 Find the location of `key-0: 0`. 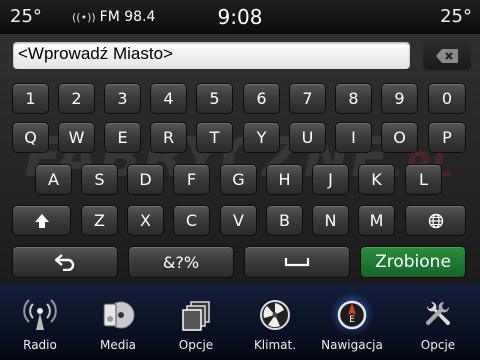

key-0: 0 is located at coordinates (447, 98).